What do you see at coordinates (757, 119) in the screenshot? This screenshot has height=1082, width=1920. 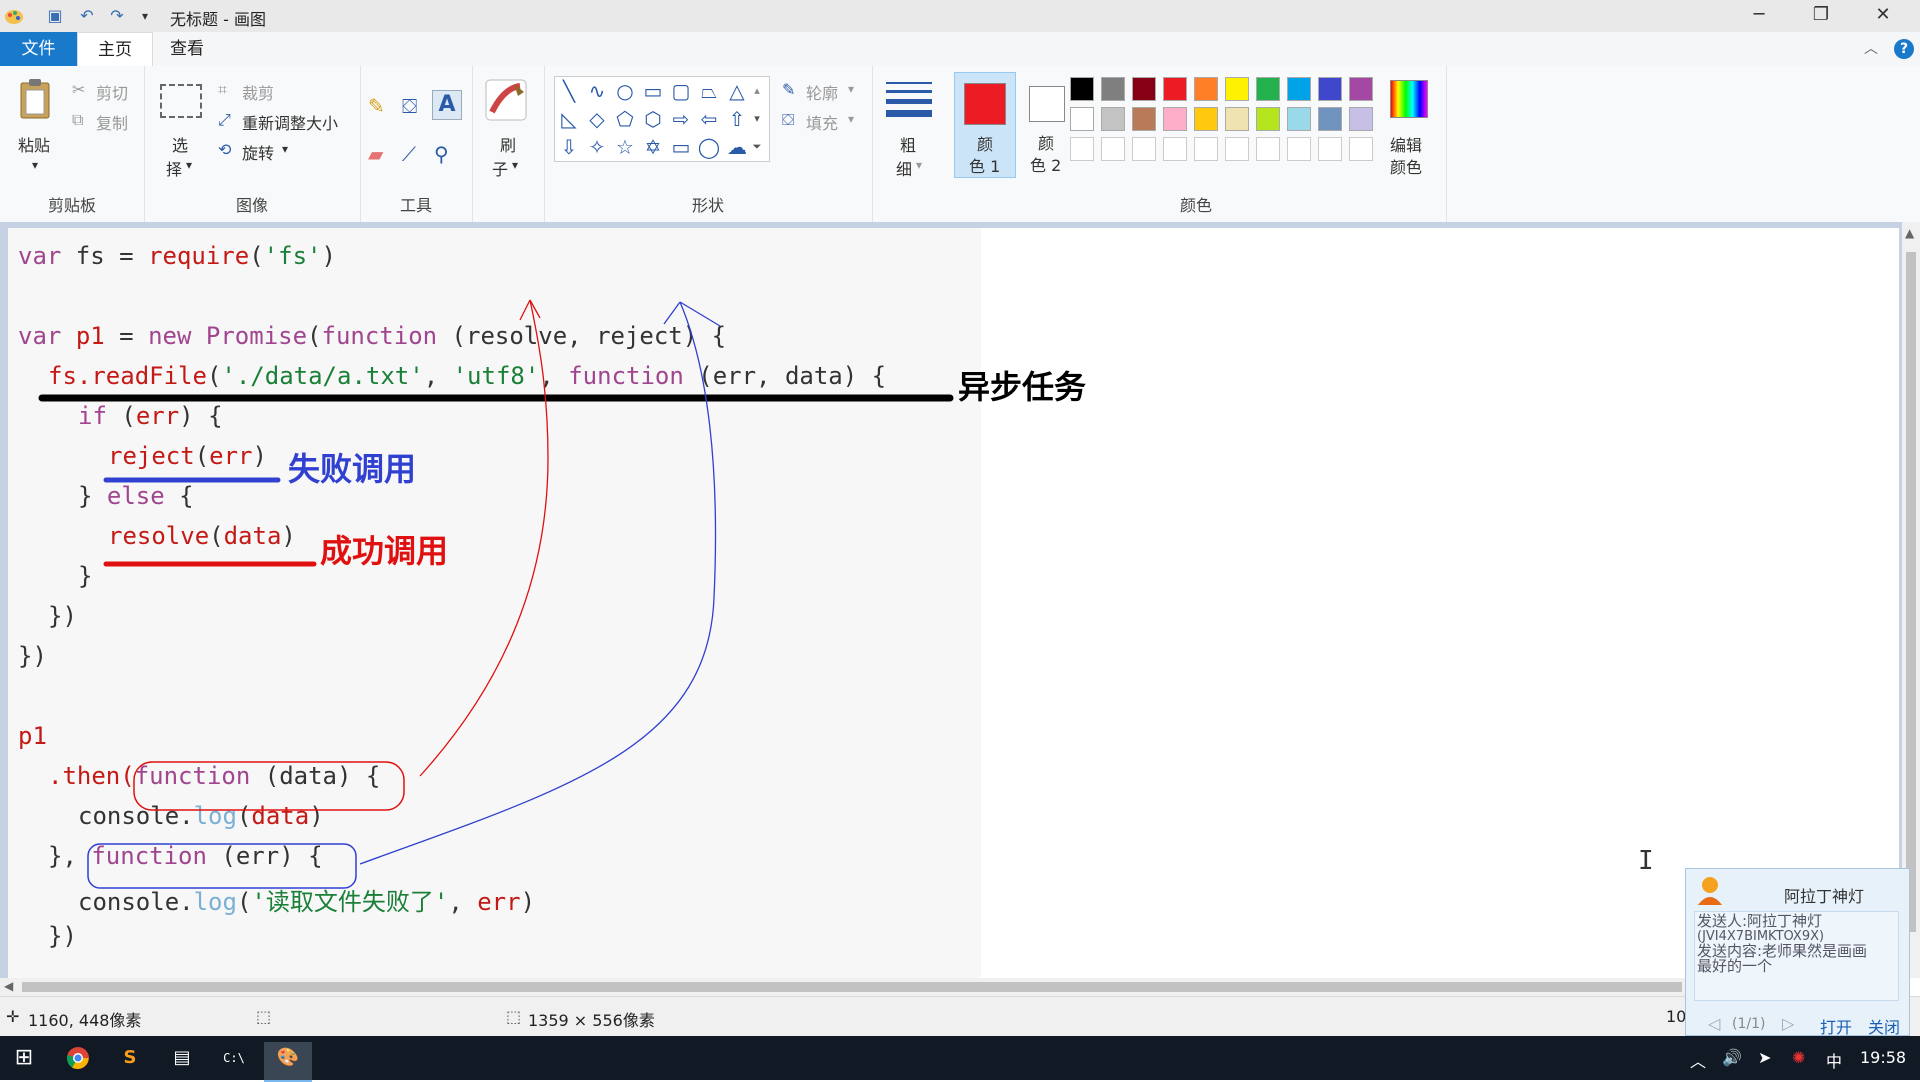 I see `shapes-scroll-down-icon: ▾` at bounding box center [757, 119].